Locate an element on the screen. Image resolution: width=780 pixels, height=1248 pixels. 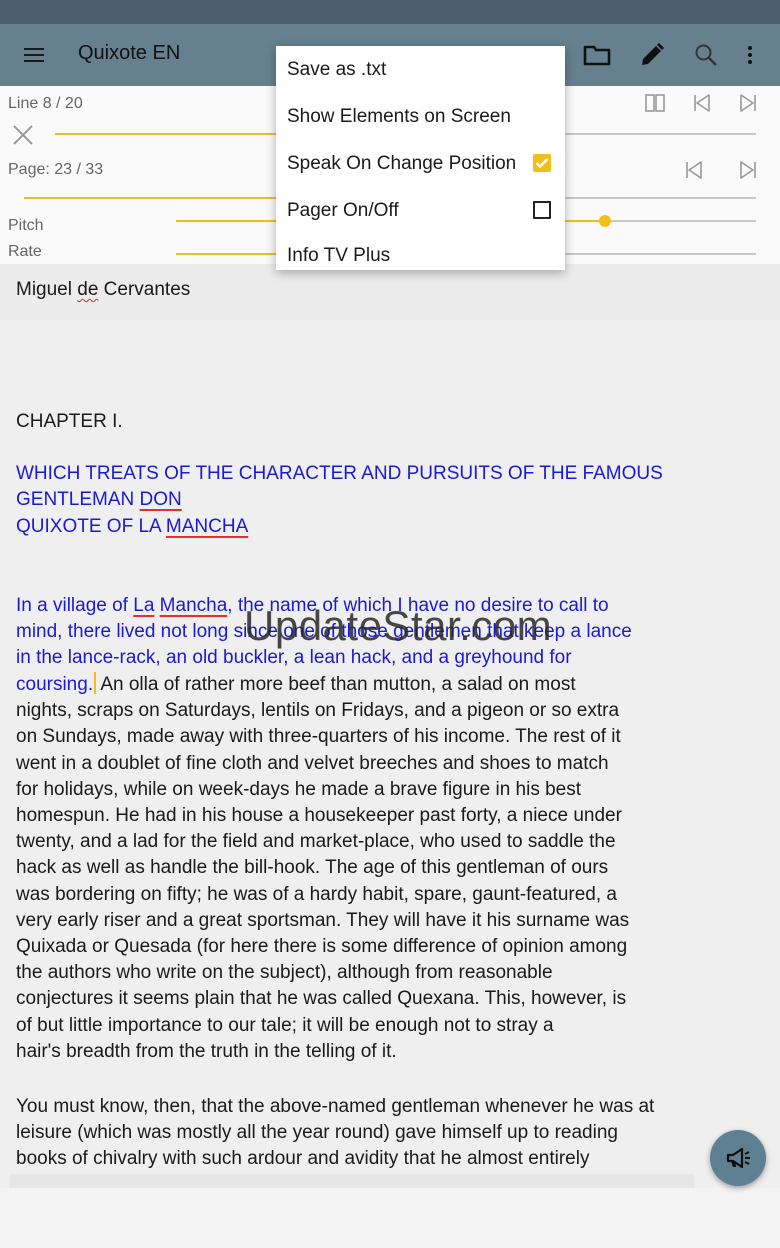
menu-item-pager: Pager On/Off is located at coordinates (420, 210).